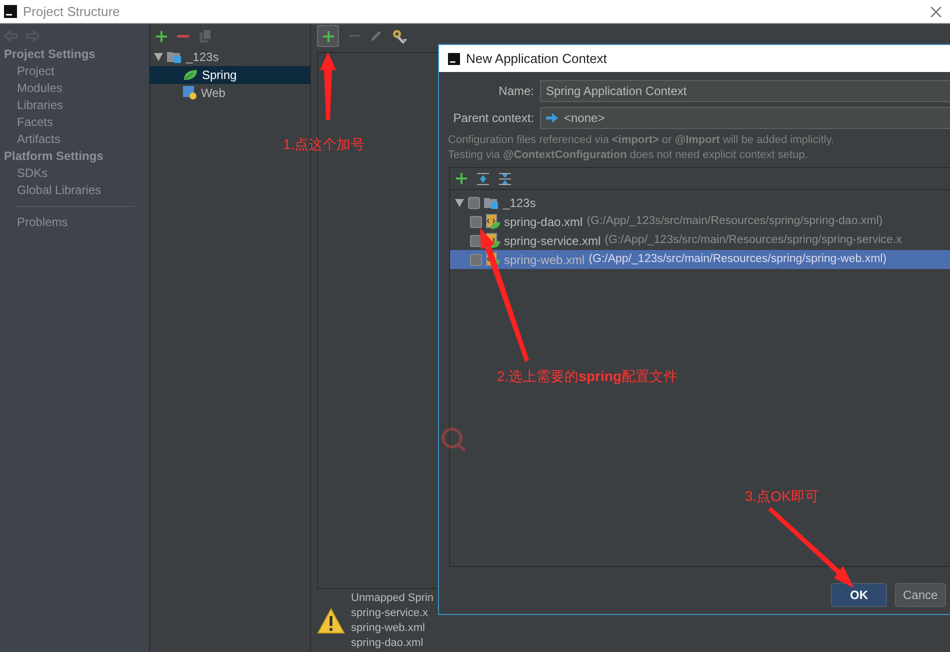 Image resolution: width=950 pixels, height=652 pixels. What do you see at coordinates (859, 595) in the screenshot?
I see `ok-button: OK` at bounding box center [859, 595].